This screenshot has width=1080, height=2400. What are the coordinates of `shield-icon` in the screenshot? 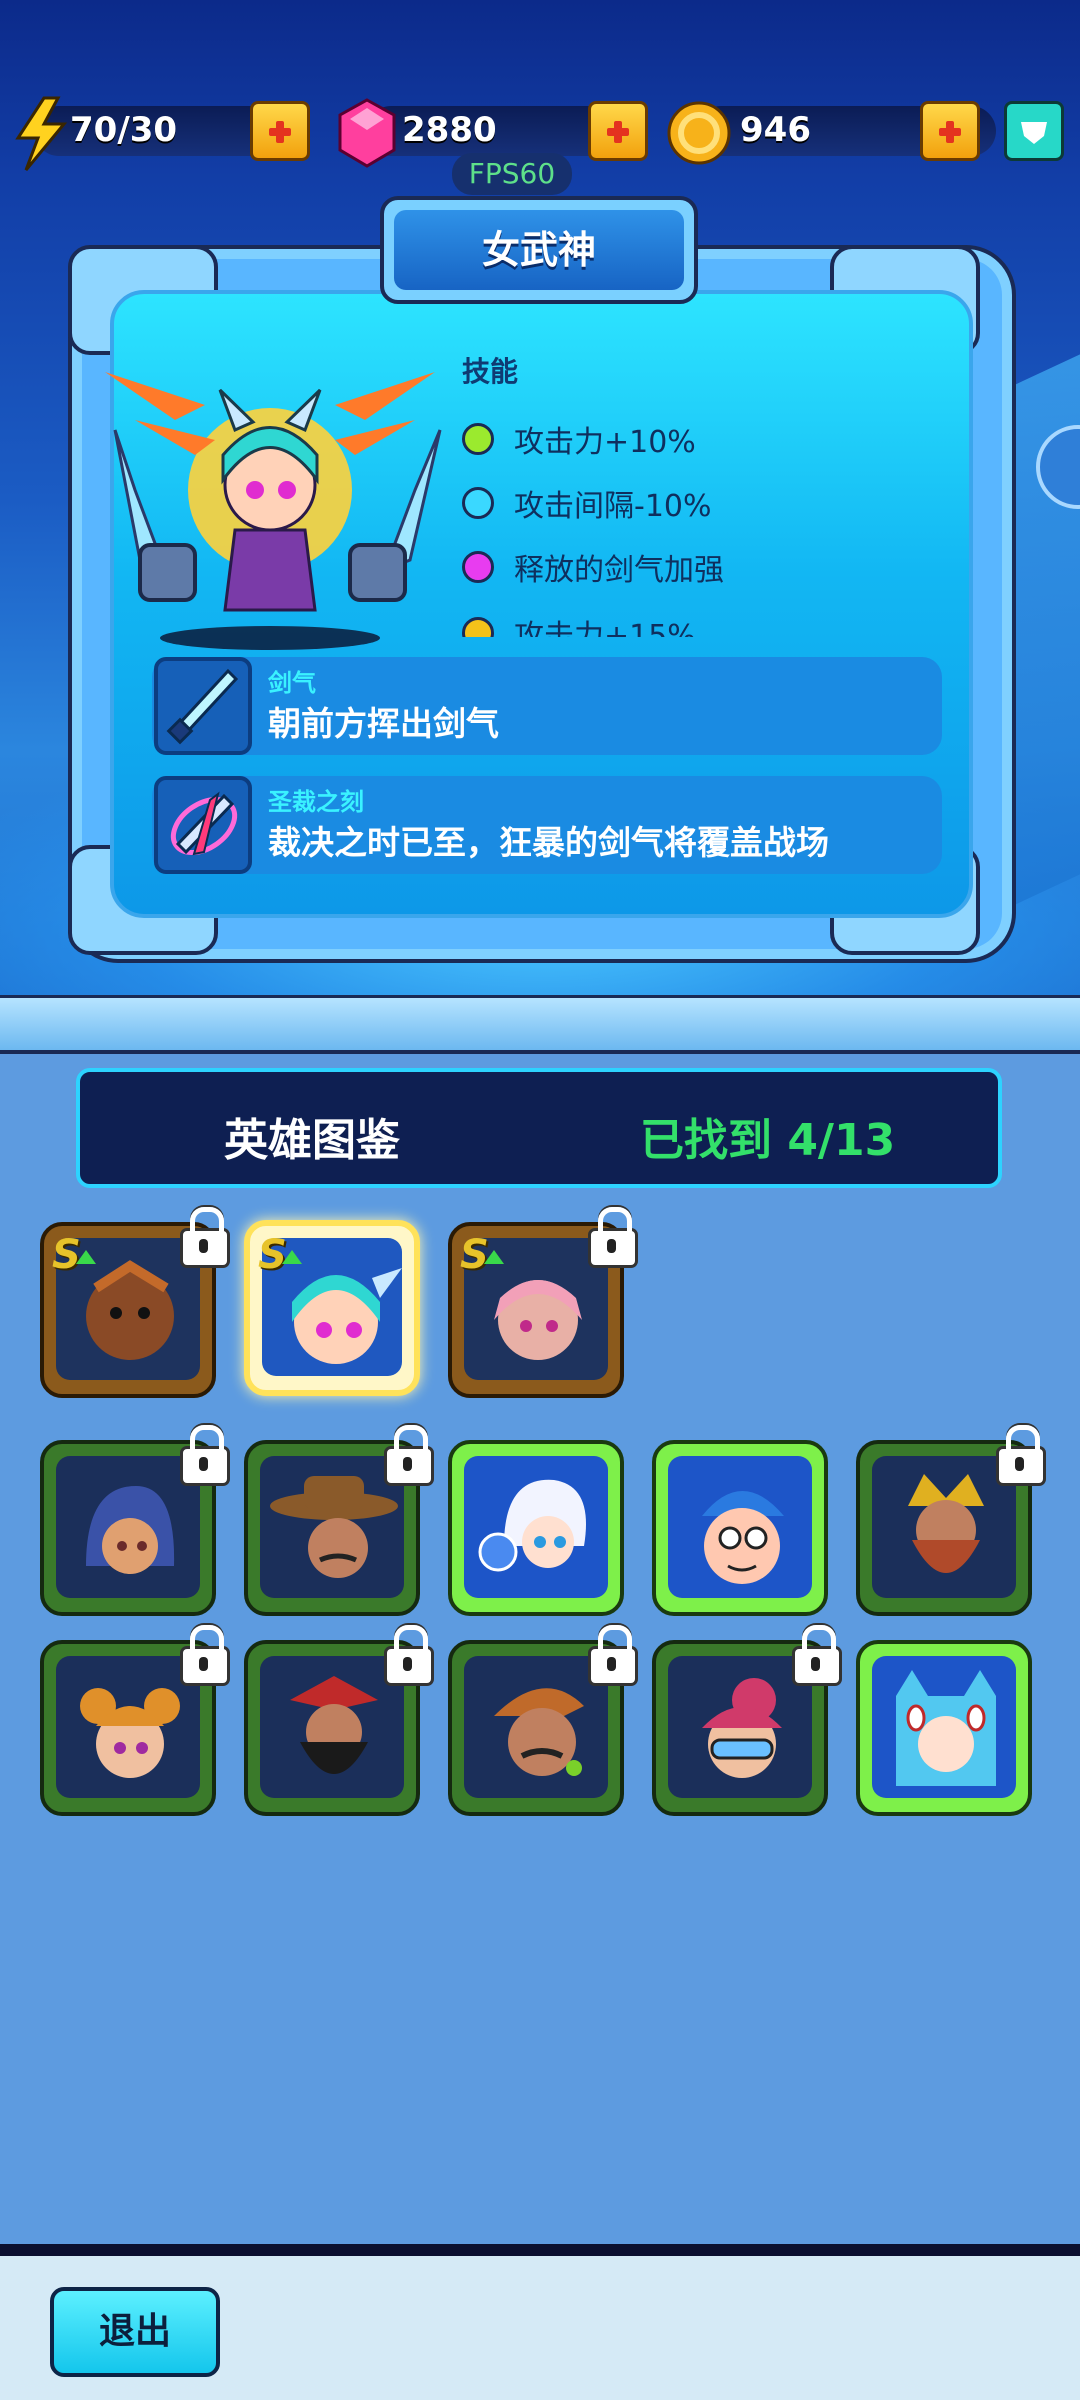 It's located at (1034, 133).